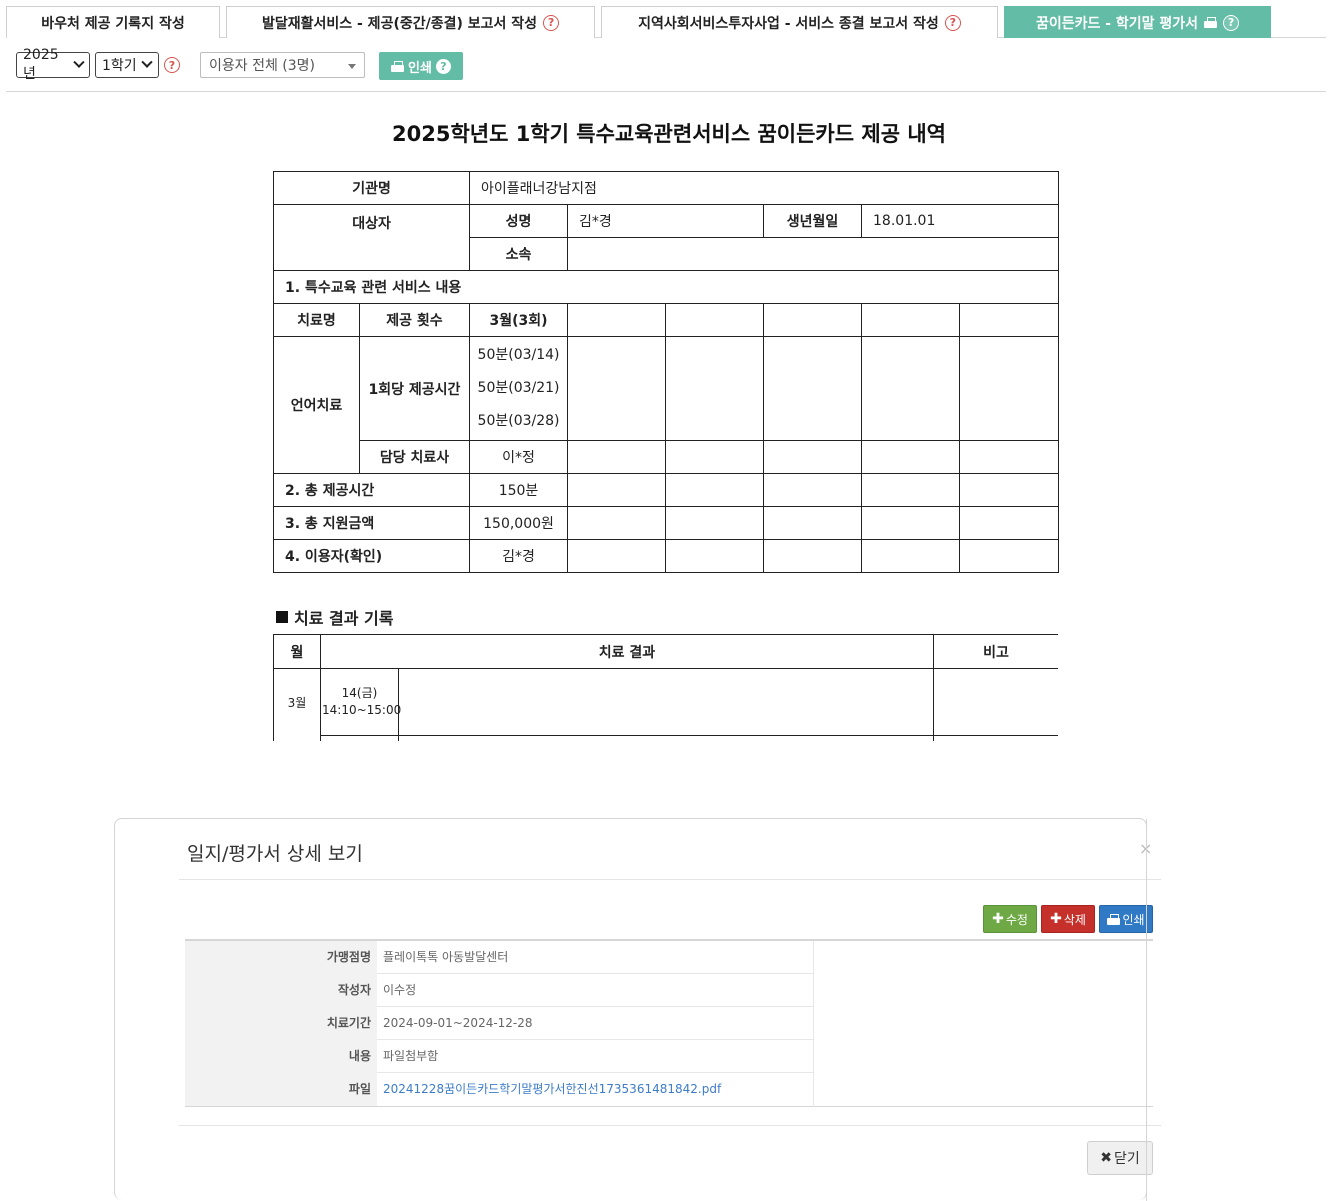  What do you see at coordinates (519, 221) in the screenshot?
I see `name-label: 성명` at bounding box center [519, 221].